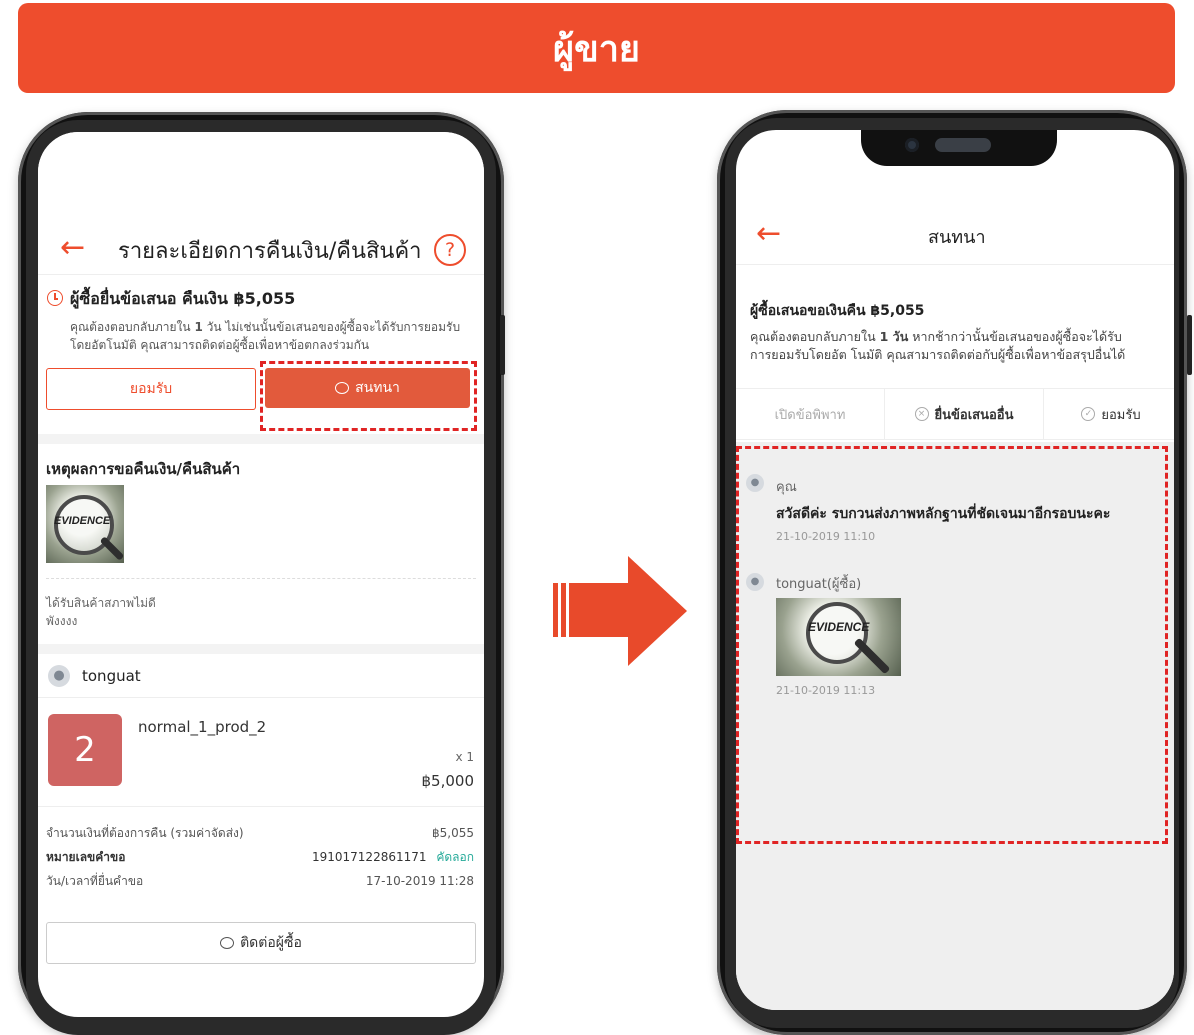 The image size is (1194, 1035). What do you see at coordinates (368, 396) in the screenshot?
I see `chat-button-highlight` at bounding box center [368, 396].